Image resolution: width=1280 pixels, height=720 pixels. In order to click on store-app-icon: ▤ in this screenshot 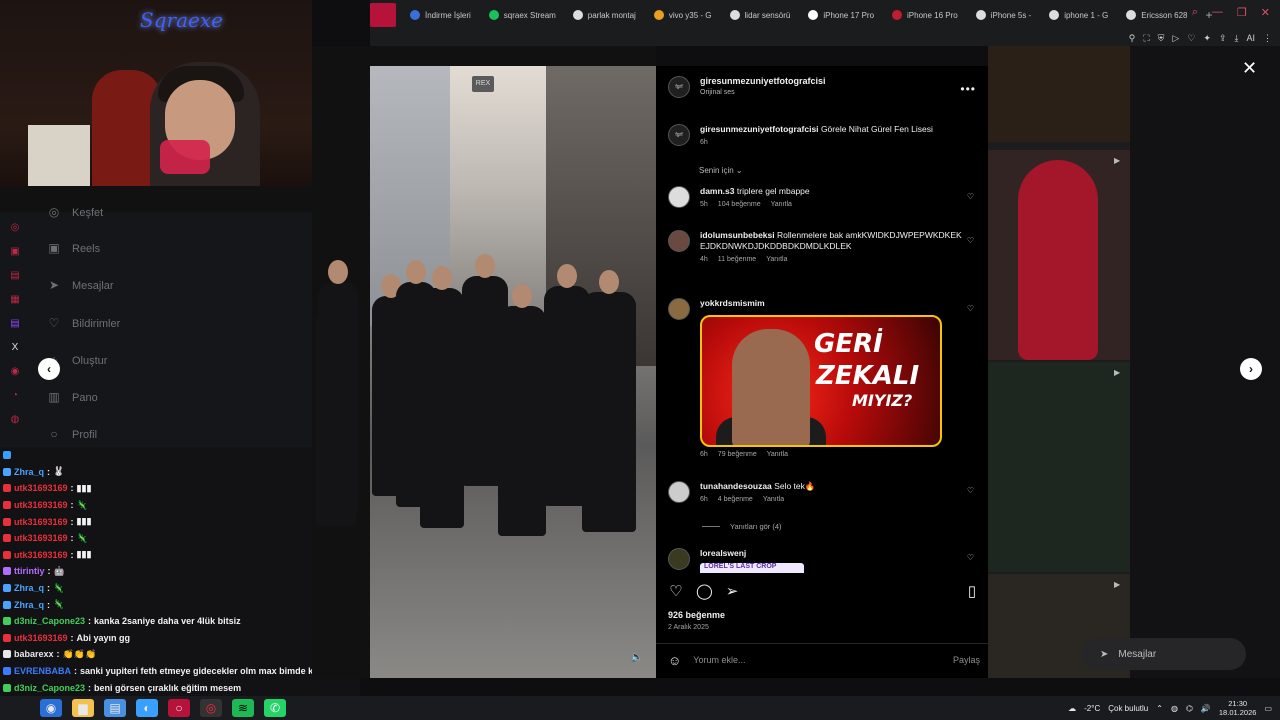, I will do `click(115, 708)`.